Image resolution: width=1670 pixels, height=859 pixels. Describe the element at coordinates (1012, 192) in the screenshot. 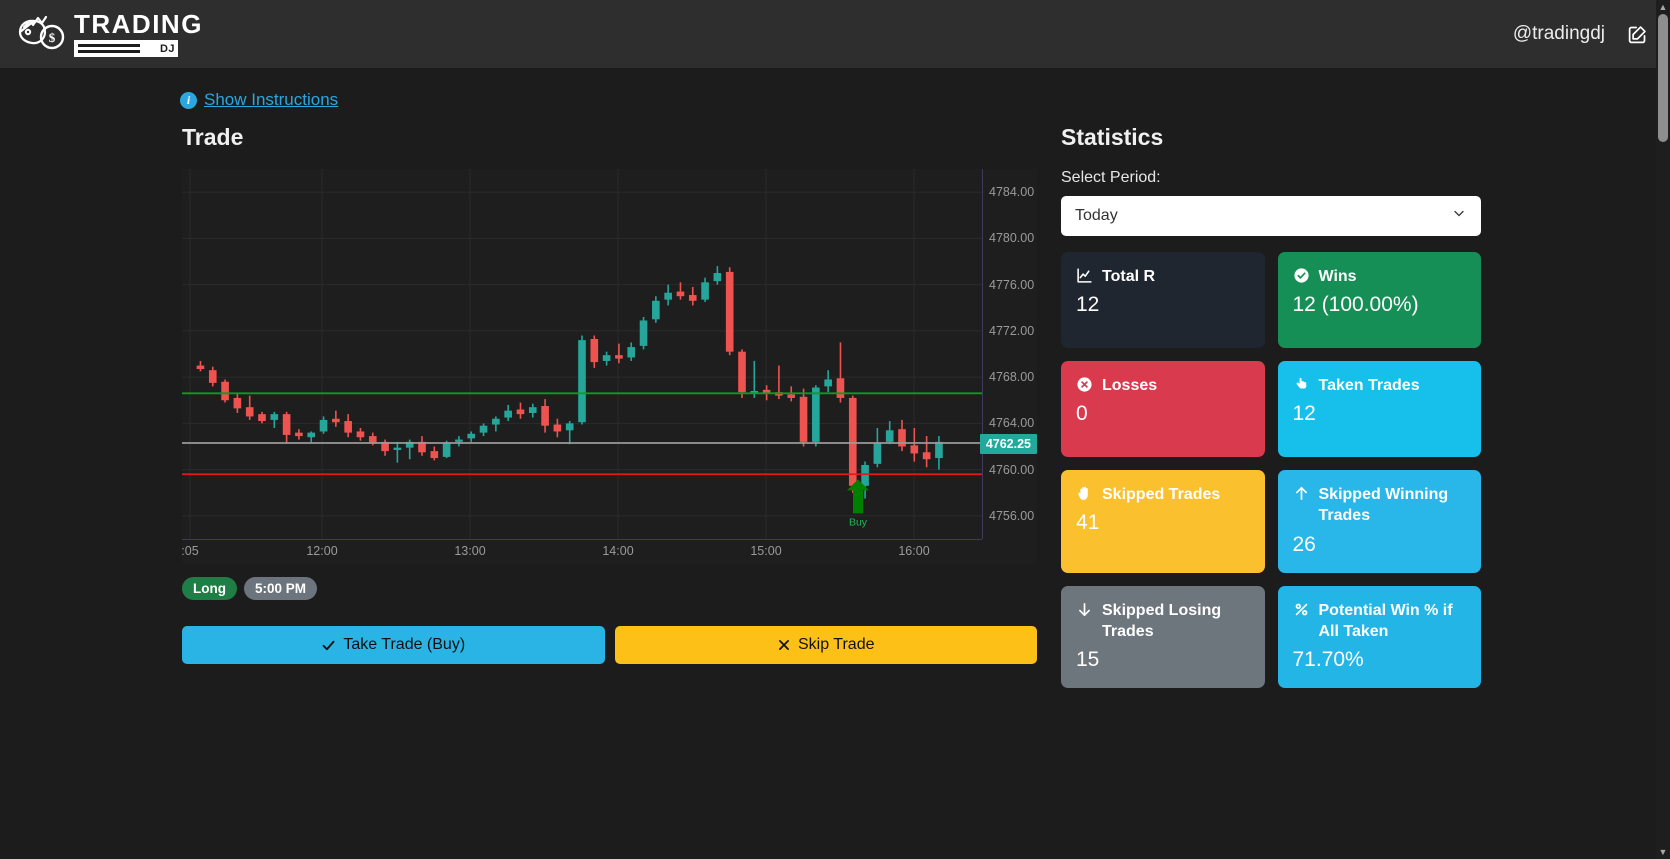

I see `price-tick: 4784.00` at that location.